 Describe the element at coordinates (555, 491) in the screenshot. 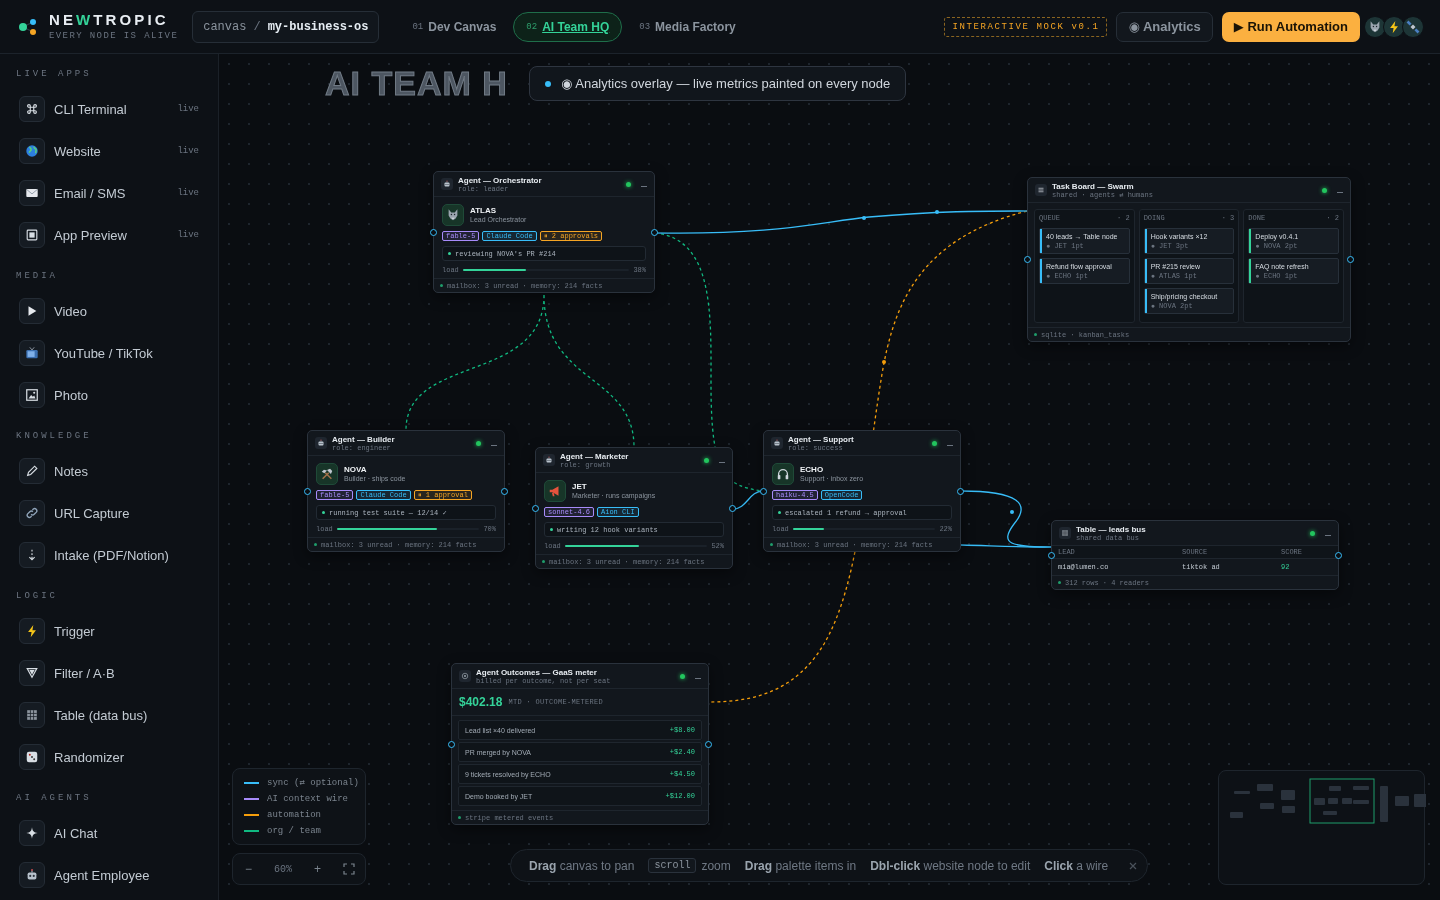

I see `megaphone-icon` at that location.